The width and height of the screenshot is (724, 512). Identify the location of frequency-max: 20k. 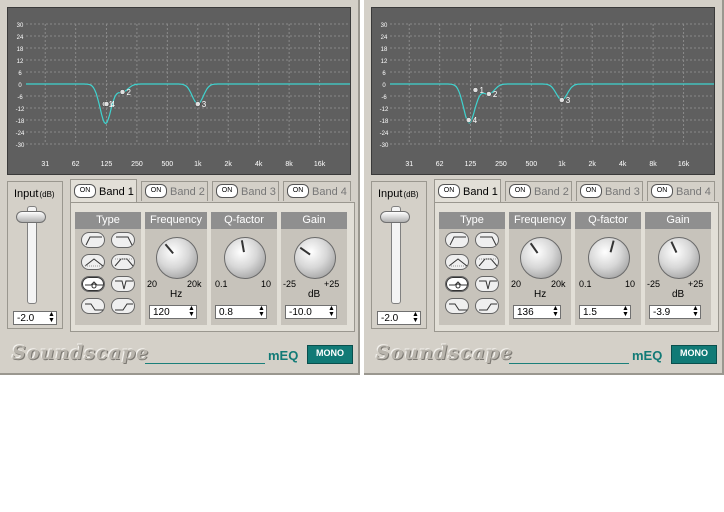
(194, 284).